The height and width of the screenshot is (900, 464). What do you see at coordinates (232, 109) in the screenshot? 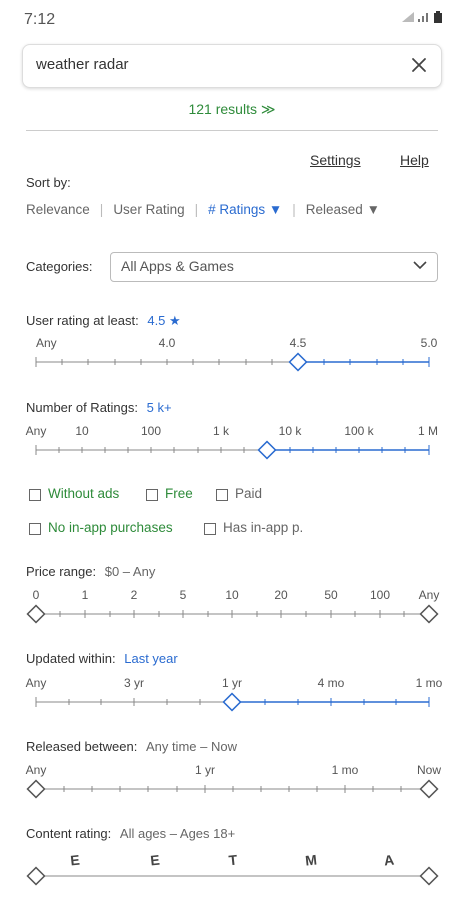
I see `results-count: 121 results ≫` at bounding box center [232, 109].